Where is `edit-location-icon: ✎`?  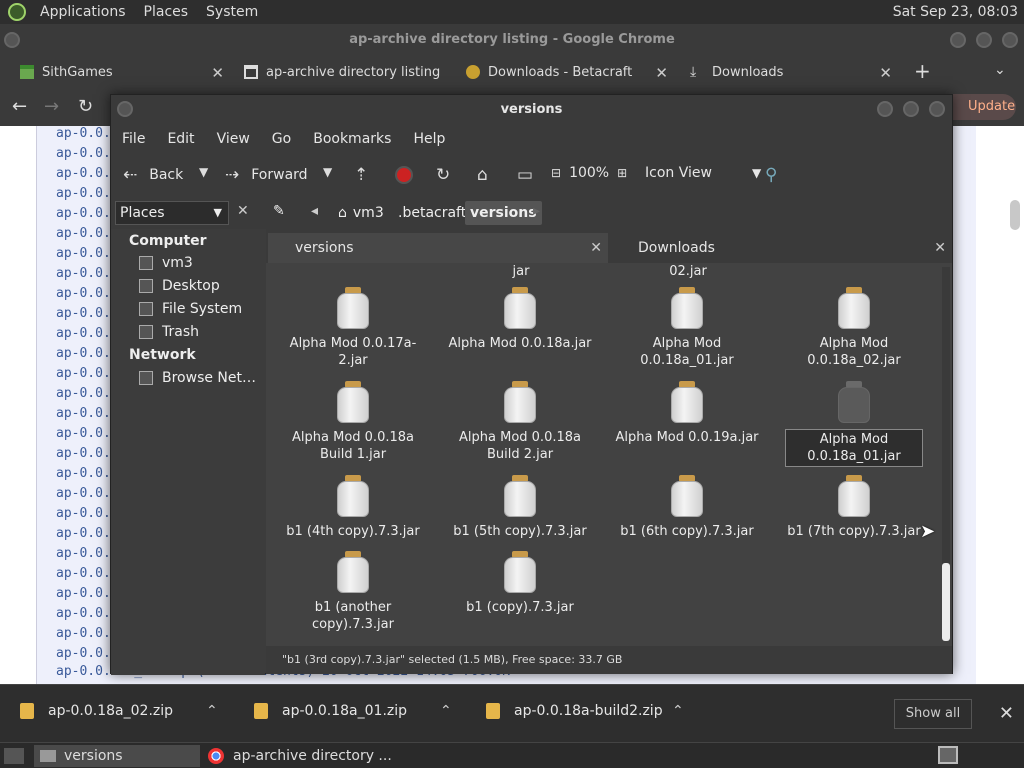 edit-location-icon: ✎ is located at coordinates (279, 211).